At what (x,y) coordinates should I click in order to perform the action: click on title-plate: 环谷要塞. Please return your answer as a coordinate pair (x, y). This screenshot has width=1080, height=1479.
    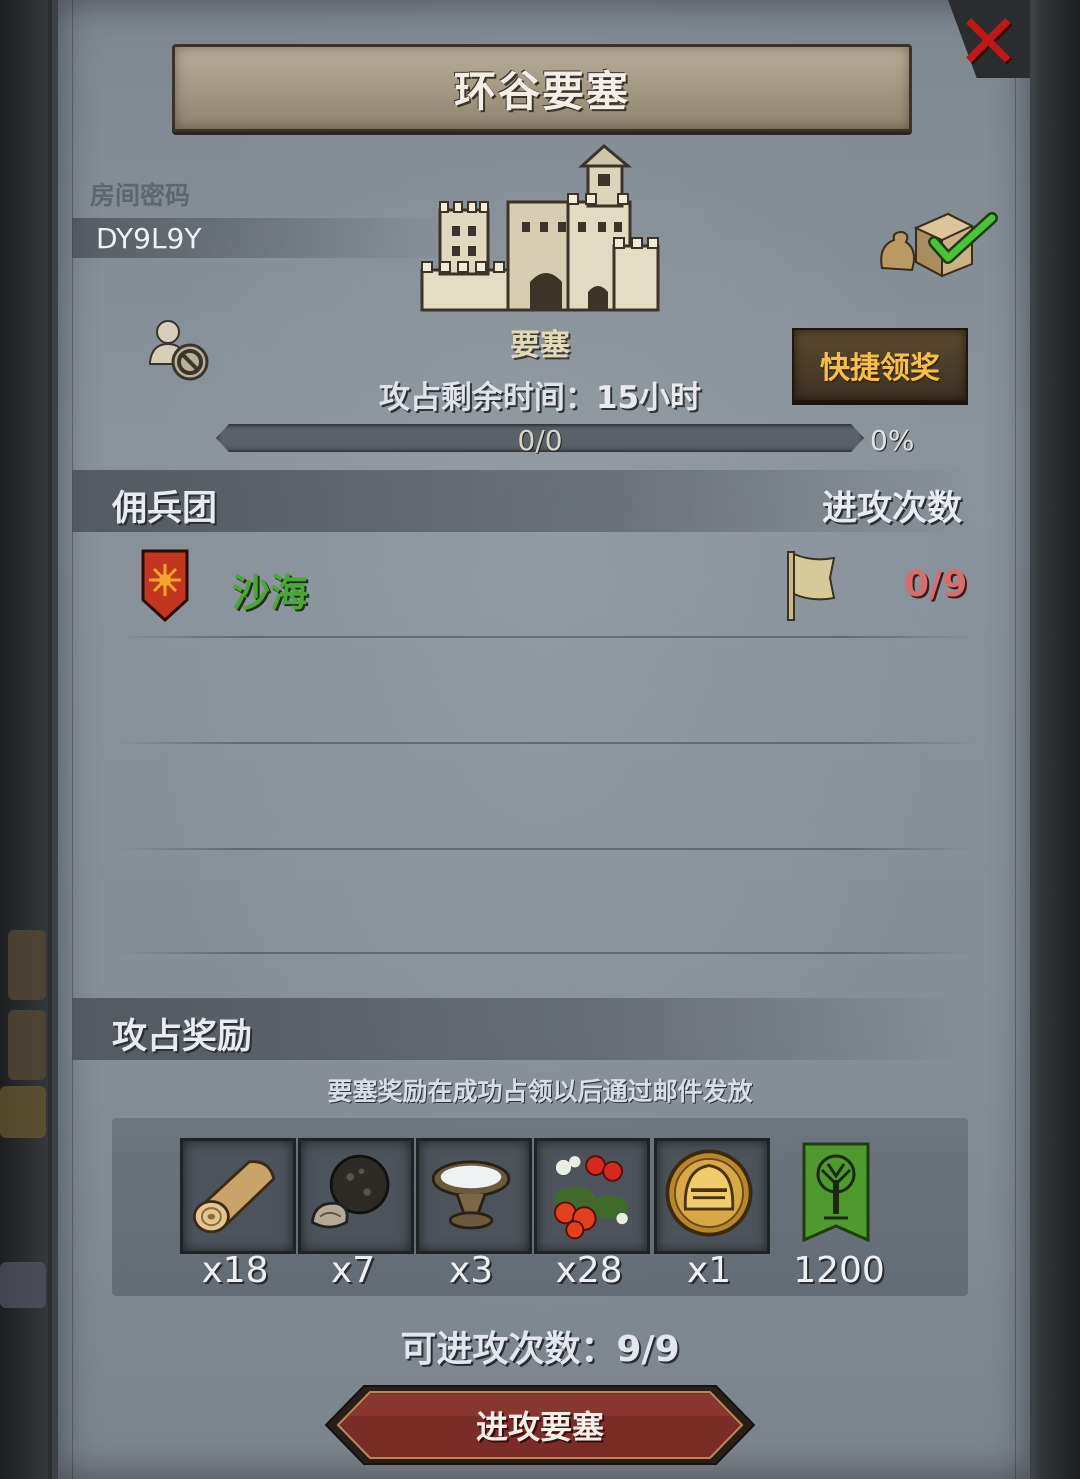
    Looking at the image, I should click on (542, 88).